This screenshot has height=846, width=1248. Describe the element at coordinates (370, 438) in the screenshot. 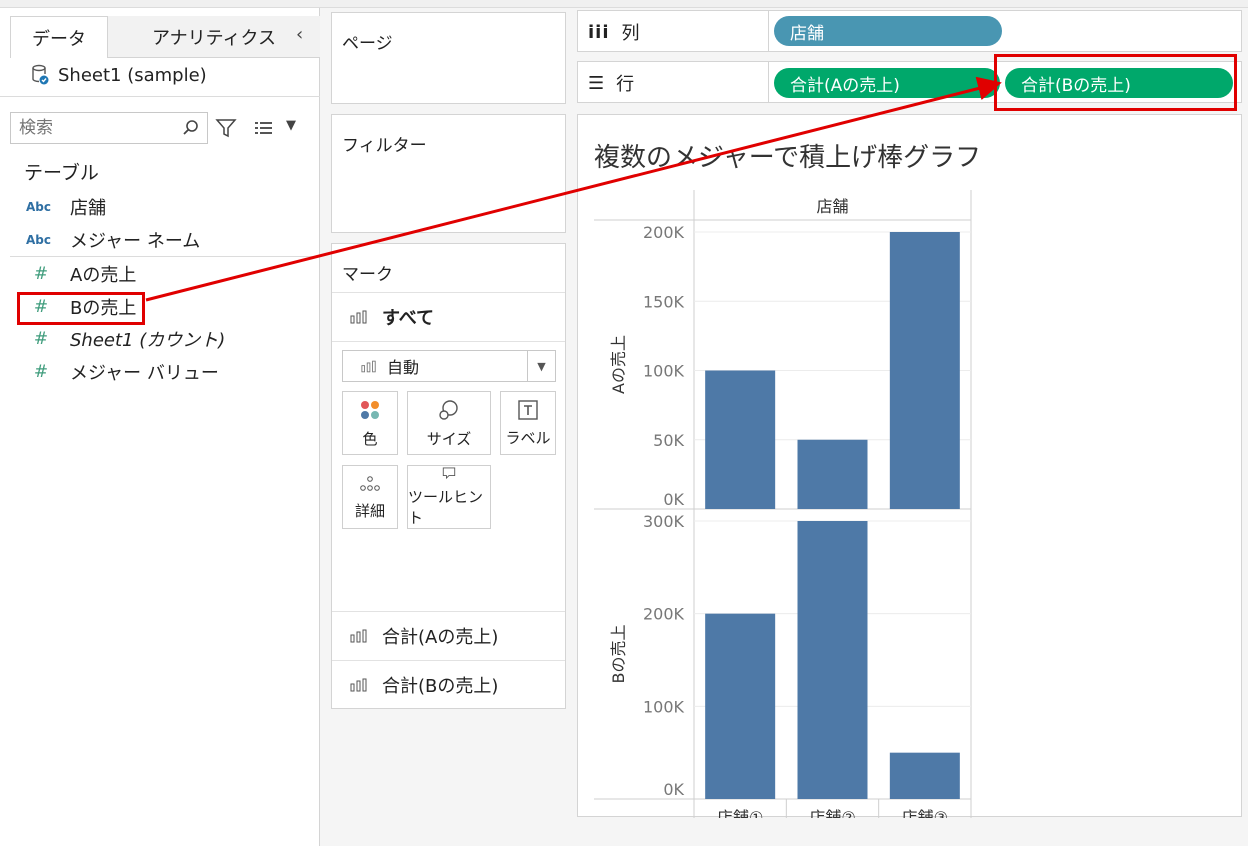

I see `color-label: 色` at that location.